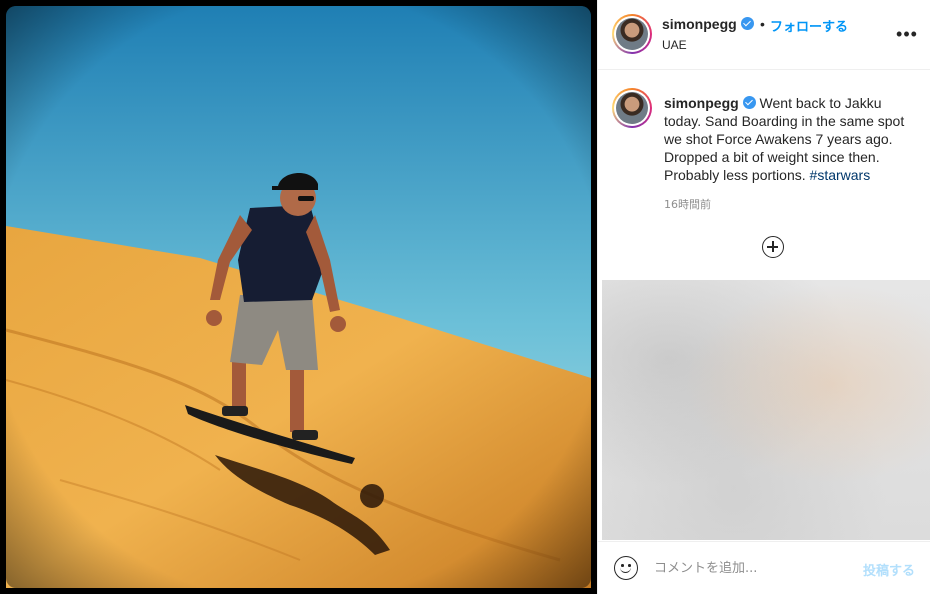 The height and width of the screenshot is (594, 930). I want to click on location-link: UAE, so click(674, 45).